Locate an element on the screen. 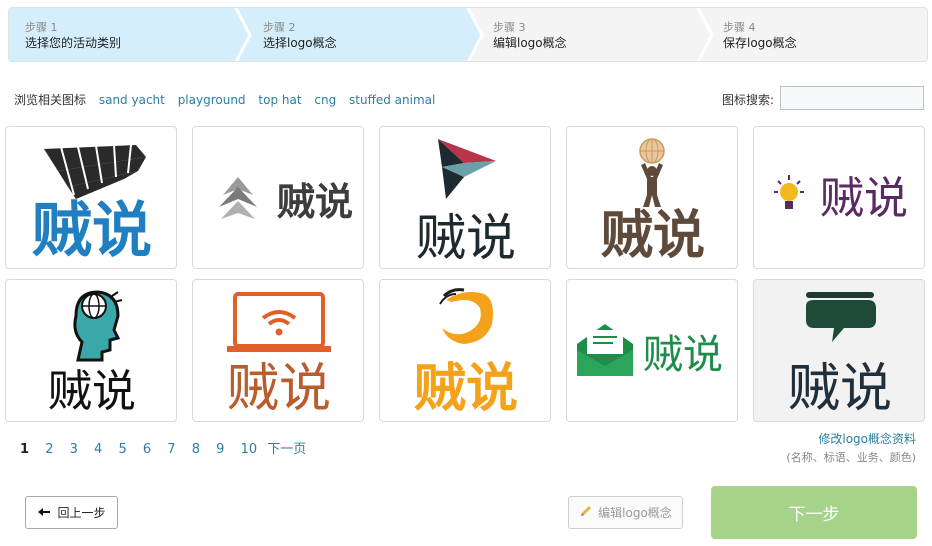  swoosh-q-icon: 贼说 is located at coordinates (466, 353).